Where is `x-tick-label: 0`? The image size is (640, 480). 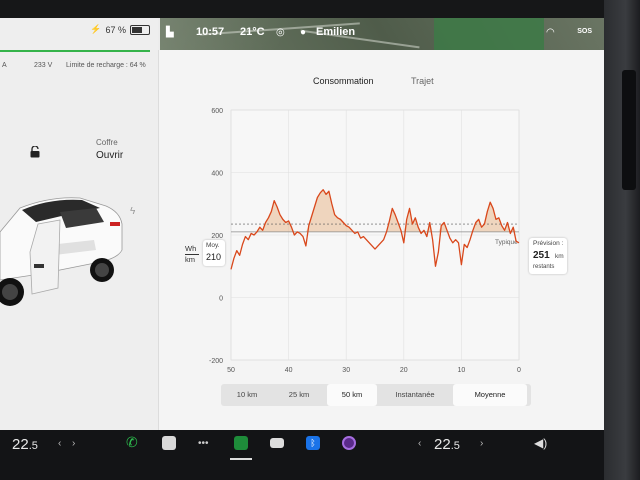 x-tick-label: 0 is located at coordinates (519, 370).